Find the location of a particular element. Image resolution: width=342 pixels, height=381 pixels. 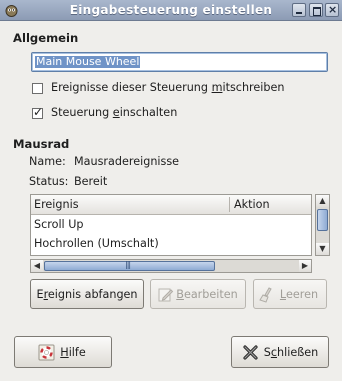

checkmark-icon: ✓ is located at coordinates (38, 112).